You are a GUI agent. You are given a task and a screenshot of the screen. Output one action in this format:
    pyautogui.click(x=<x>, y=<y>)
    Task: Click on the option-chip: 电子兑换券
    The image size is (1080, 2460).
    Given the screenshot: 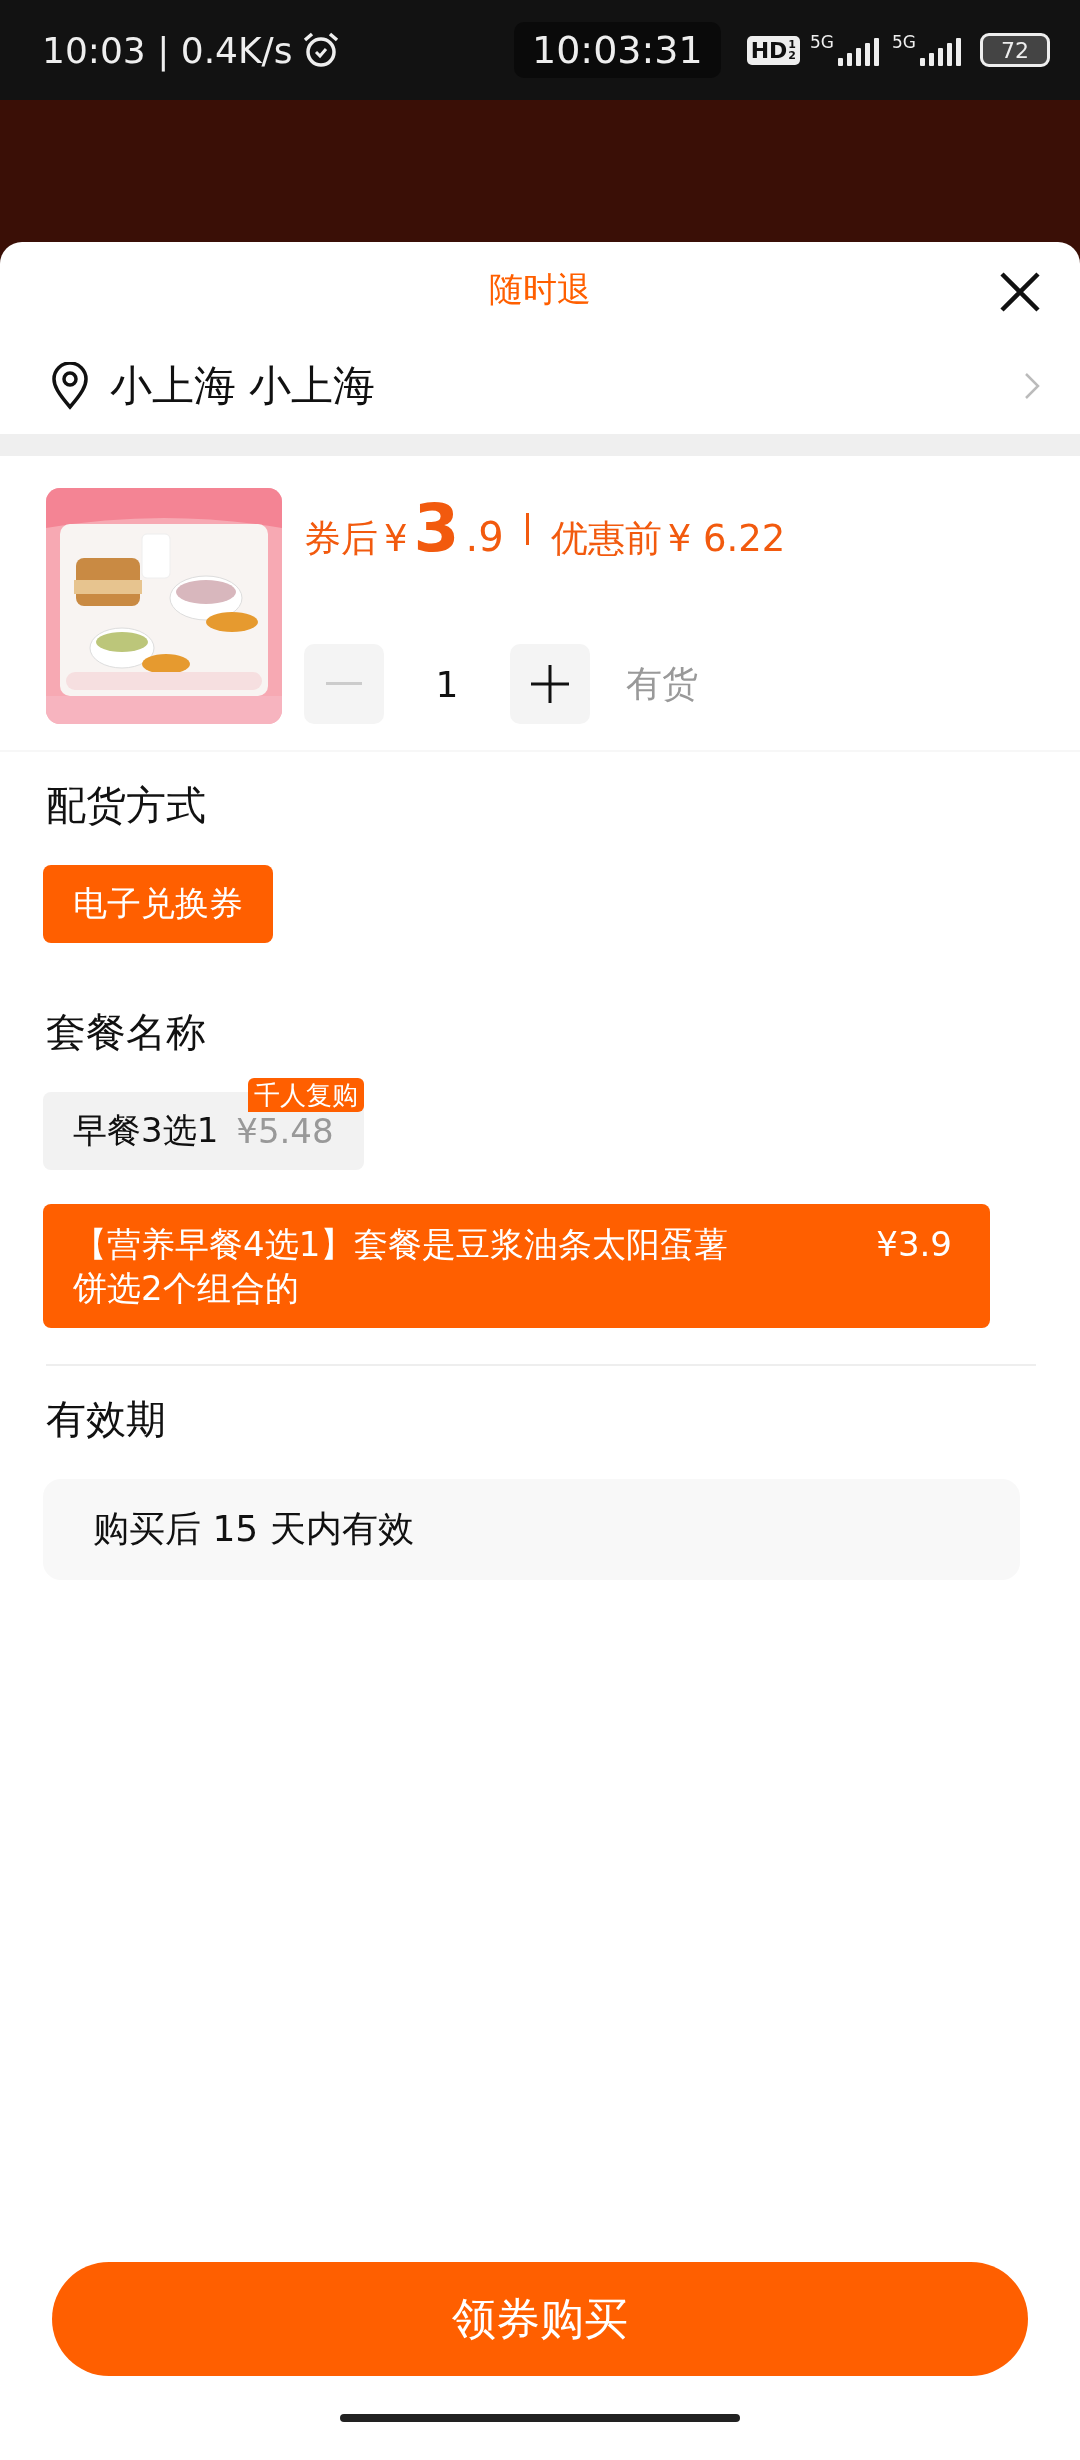 What is the action you would take?
    pyautogui.click(x=158, y=904)
    